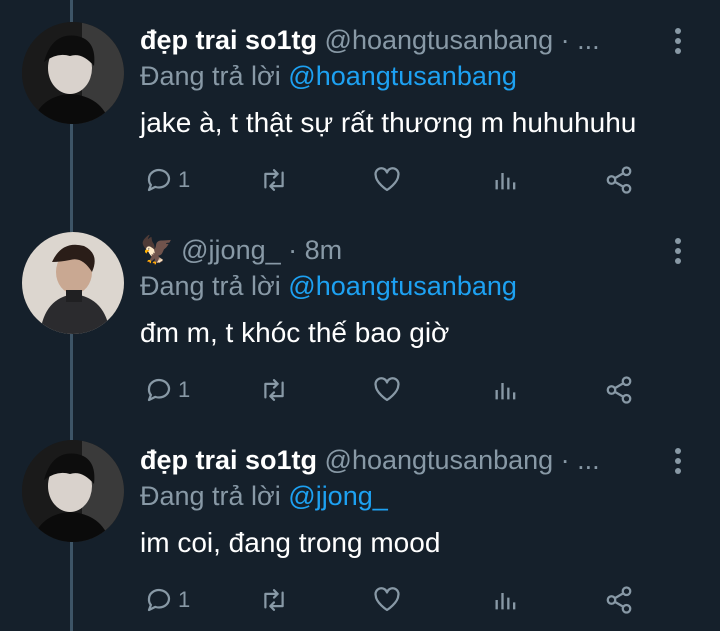  Describe the element at coordinates (388, 122) in the screenshot. I see `tweet-text: jake à, t thật sự rất thương m huhuhuhu` at that location.